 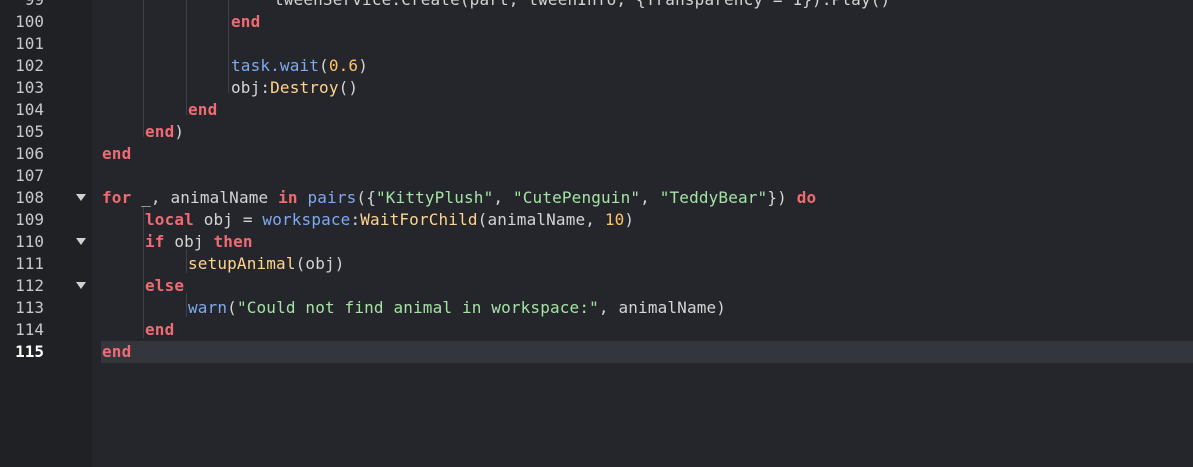 What do you see at coordinates (348, 87) in the screenshot?
I see `code-token: ()` at bounding box center [348, 87].